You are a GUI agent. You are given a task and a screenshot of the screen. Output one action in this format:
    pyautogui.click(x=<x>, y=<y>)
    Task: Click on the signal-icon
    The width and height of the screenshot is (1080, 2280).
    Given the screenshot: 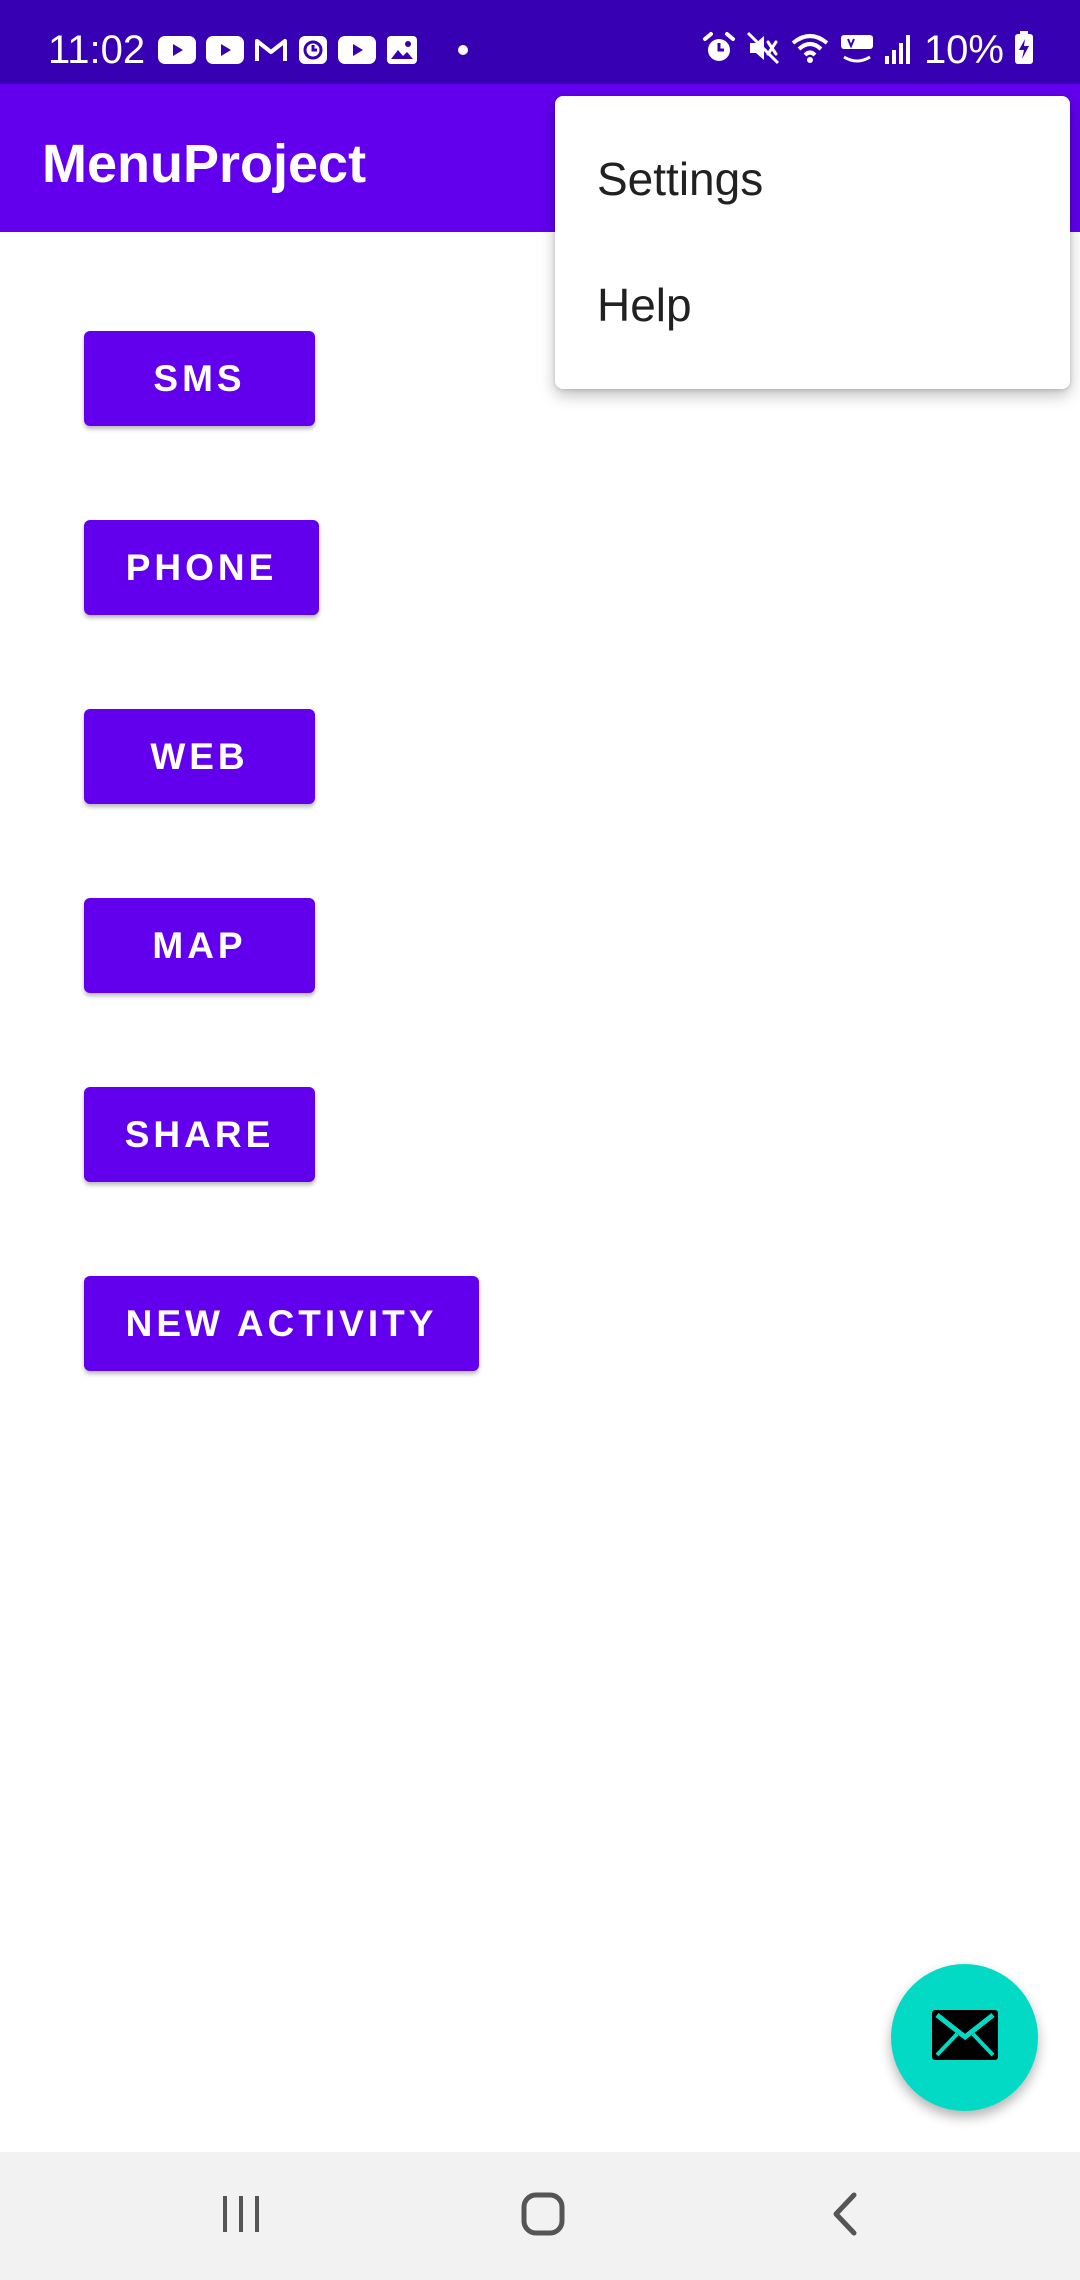 What is the action you would take?
    pyautogui.click(x=899, y=50)
    